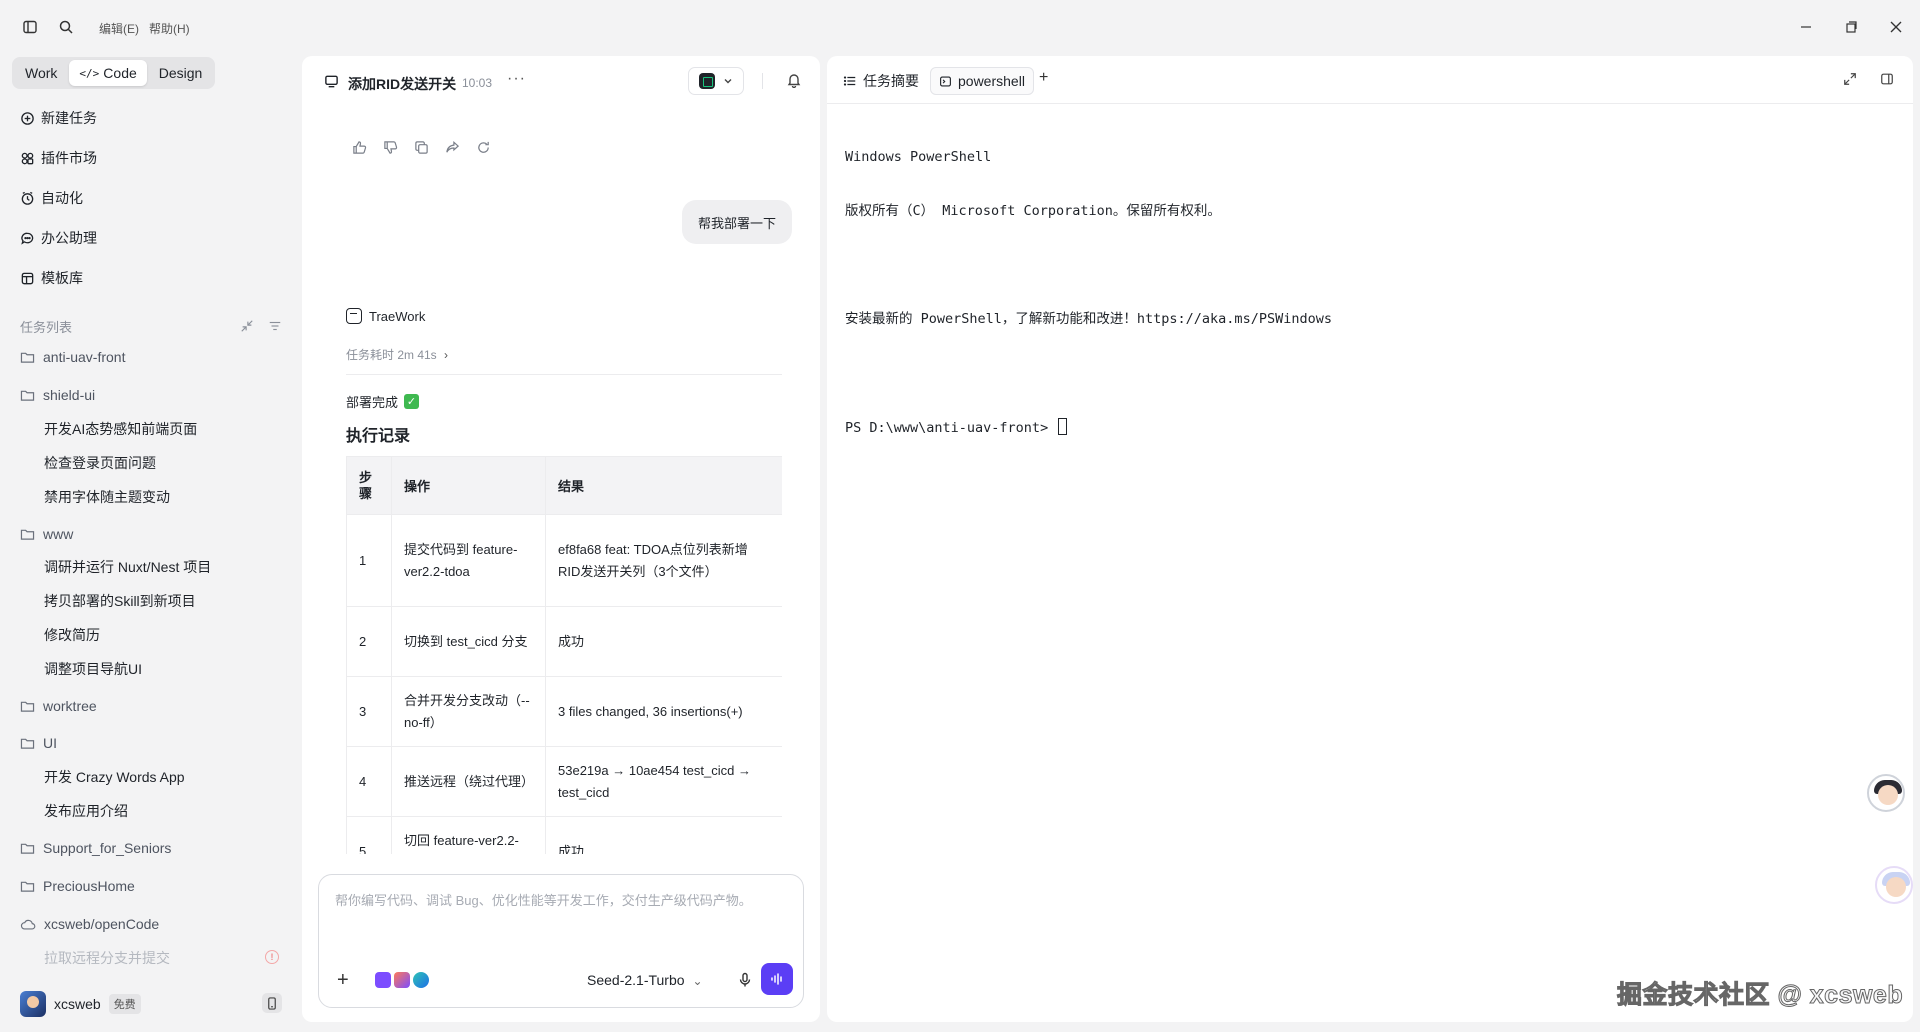  I want to click on thumbs-down-icon, so click(390, 147).